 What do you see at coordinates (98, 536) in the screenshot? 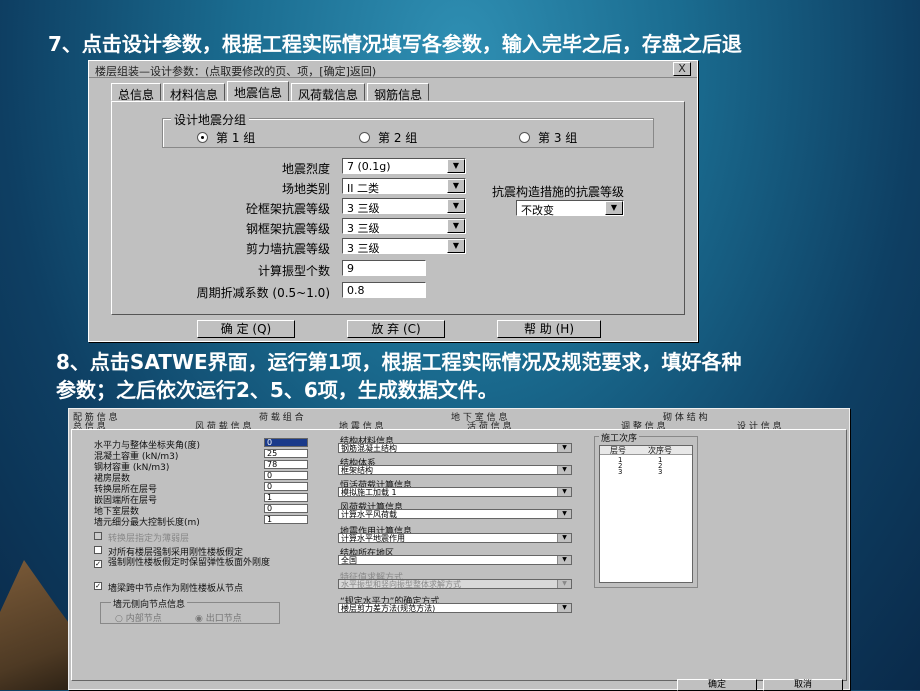
I see `checkbox-transfer-weak` at bounding box center [98, 536].